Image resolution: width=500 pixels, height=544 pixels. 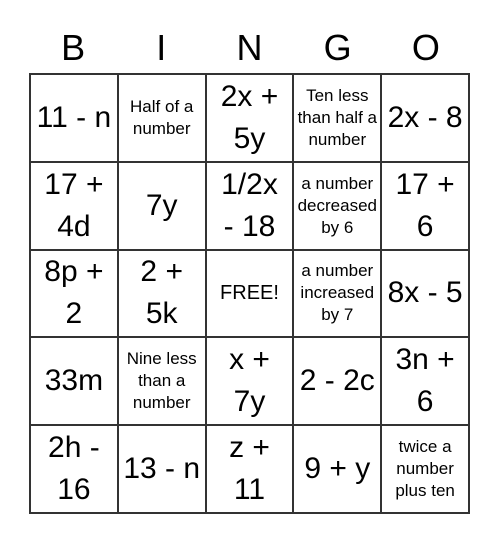 I want to click on bingo-cell: 11 - n, so click(x=74, y=118).